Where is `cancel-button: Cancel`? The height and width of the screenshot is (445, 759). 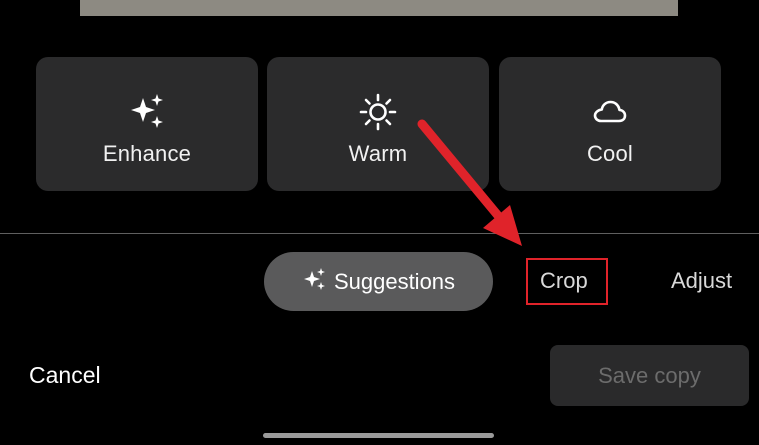
cancel-button: Cancel is located at coordinates (65, 375).